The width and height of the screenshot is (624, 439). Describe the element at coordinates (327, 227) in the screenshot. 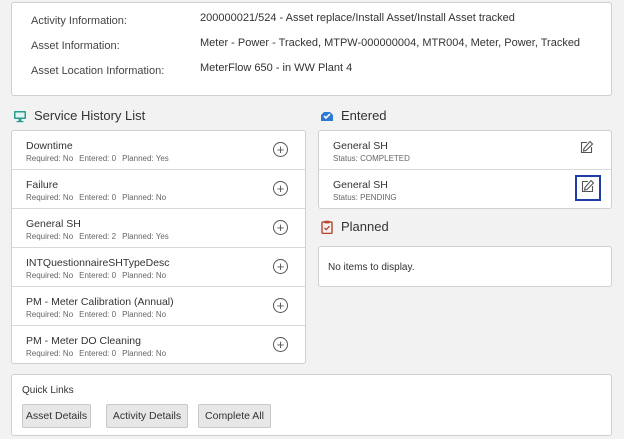

I see `clipboard-icon` at that location.